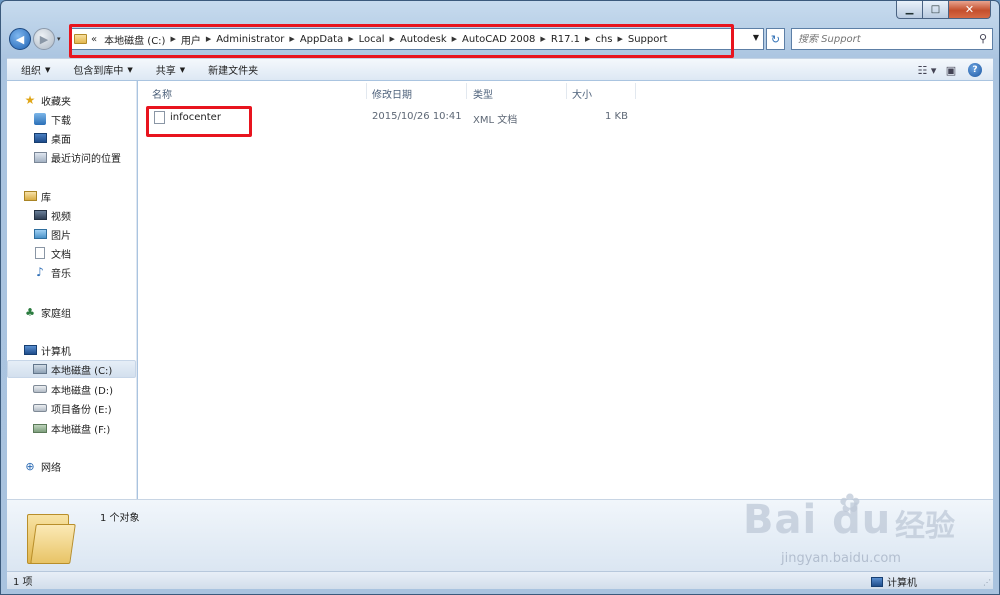 The width and height of the screenshot is (1000, 595). I want to click on sidebar-item-label: 下载, so click(61, 121).